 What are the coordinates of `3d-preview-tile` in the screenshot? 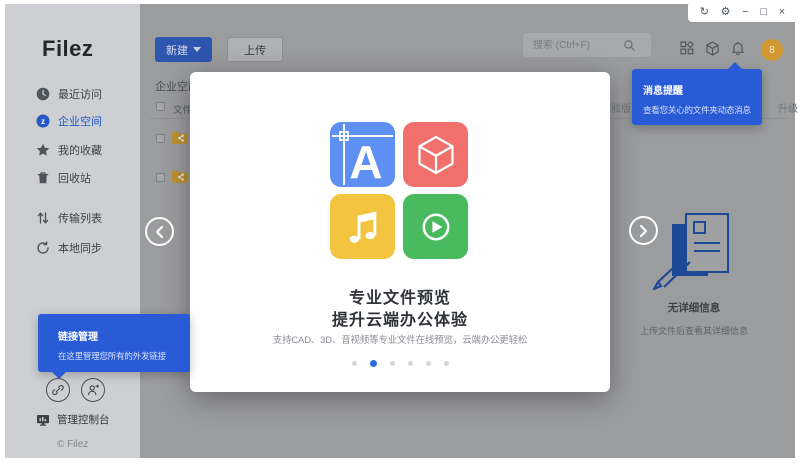 It's located at (435, 154).